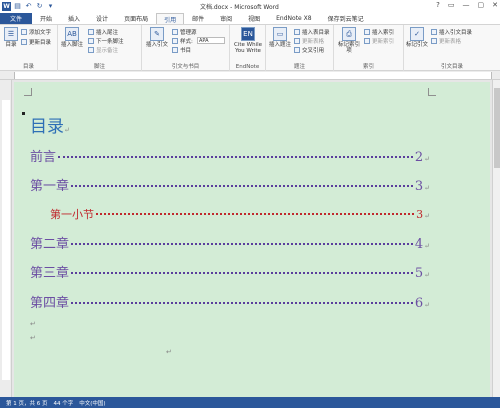 The image size is (500, 408). Describe the element at coordinates (11, 34) in the screenshot. I see `toc-icon: ☰` at that location.